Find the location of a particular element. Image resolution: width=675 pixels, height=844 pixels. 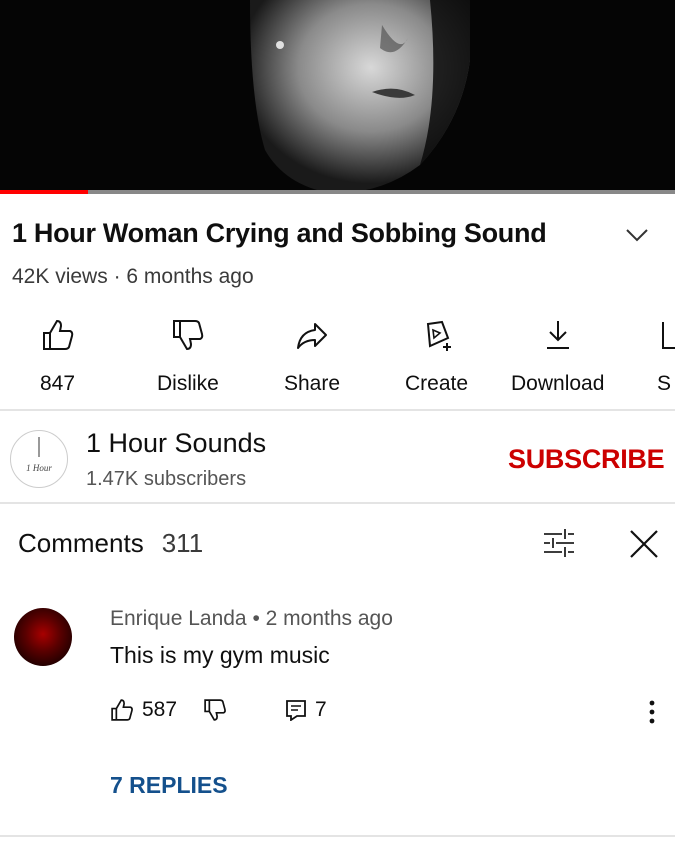

sort-icon is located at coordinates (559, 545).